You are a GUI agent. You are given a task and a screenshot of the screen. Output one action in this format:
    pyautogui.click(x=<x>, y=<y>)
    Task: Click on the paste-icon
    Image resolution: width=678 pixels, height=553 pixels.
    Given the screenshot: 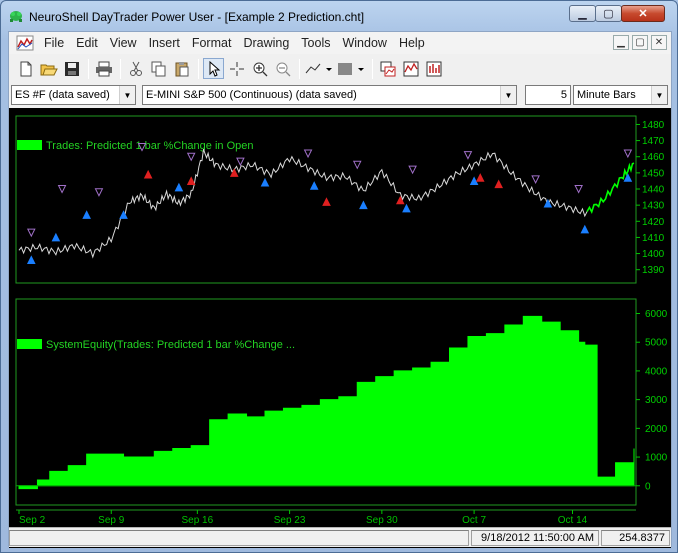 What is the action you would take?
    pyautogui.click(x=181, y=68)
    